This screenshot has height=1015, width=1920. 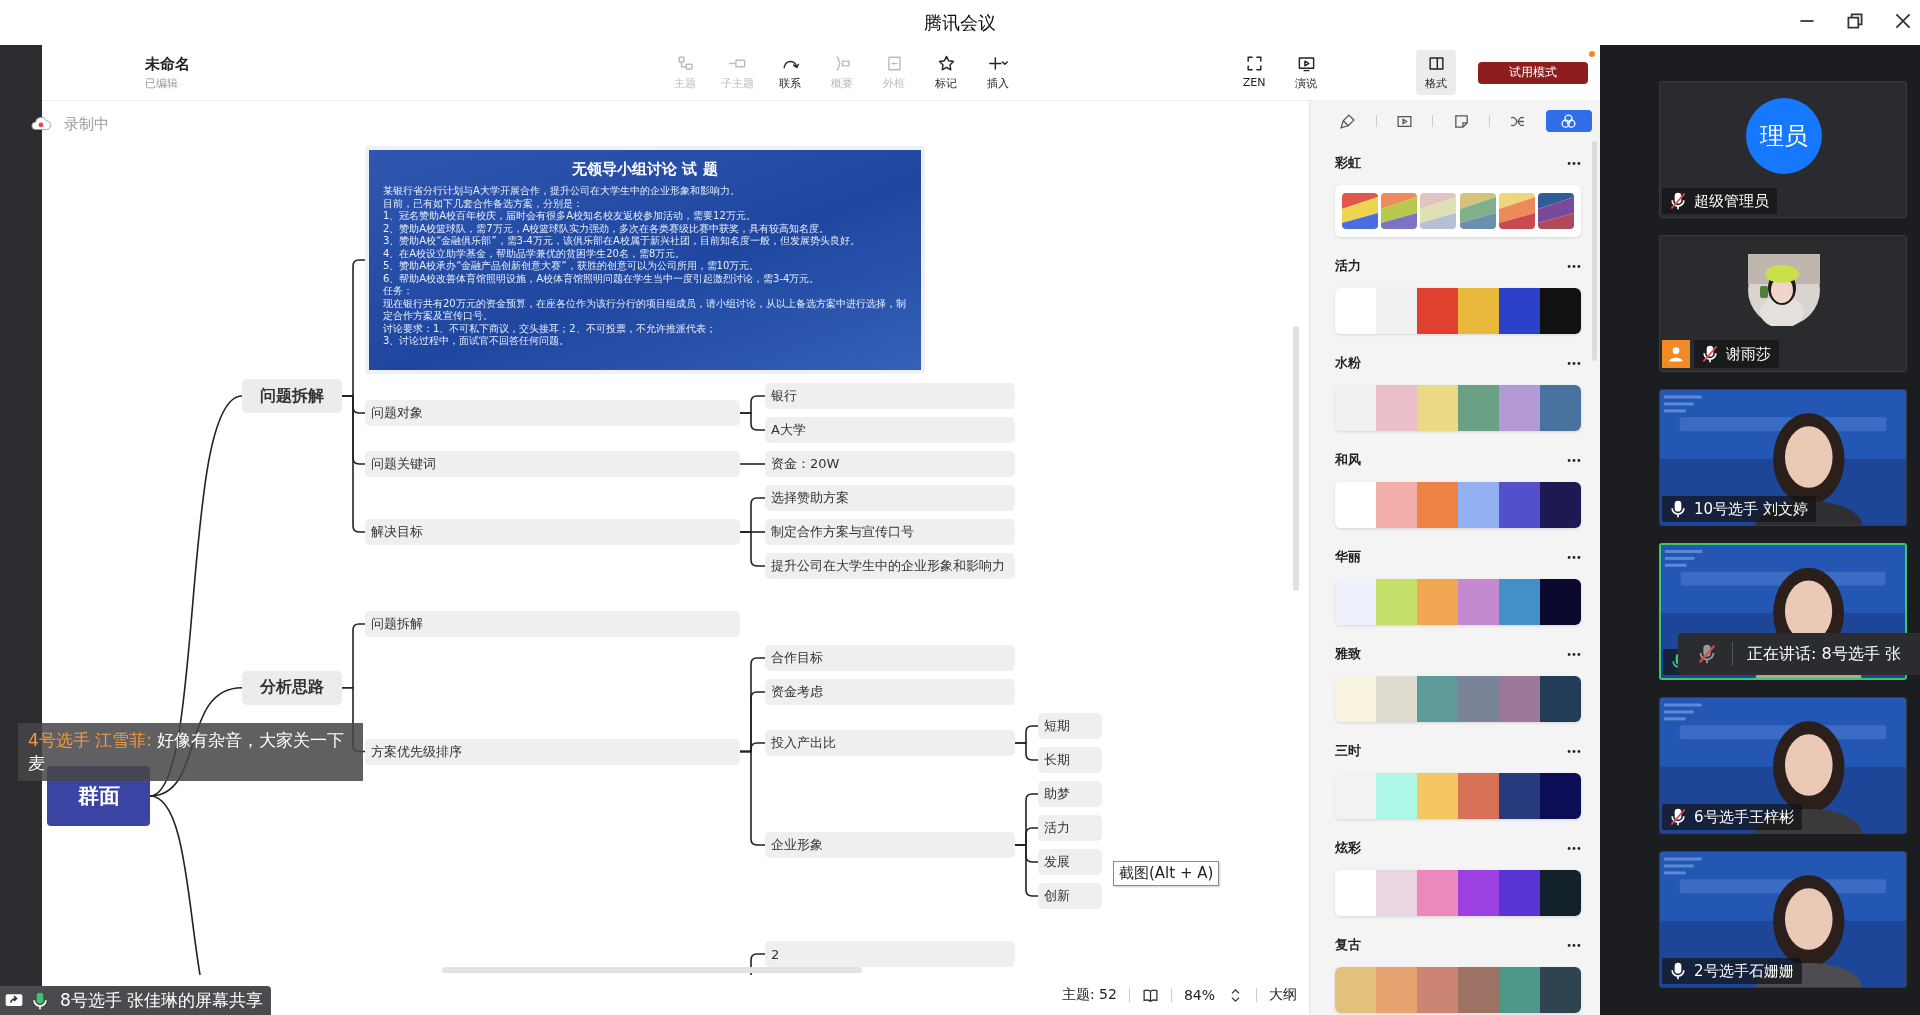 What do you see at coordinates (1458, 211) in the screenshot?
I see `palette-card` at bounding box center [1458, 211].